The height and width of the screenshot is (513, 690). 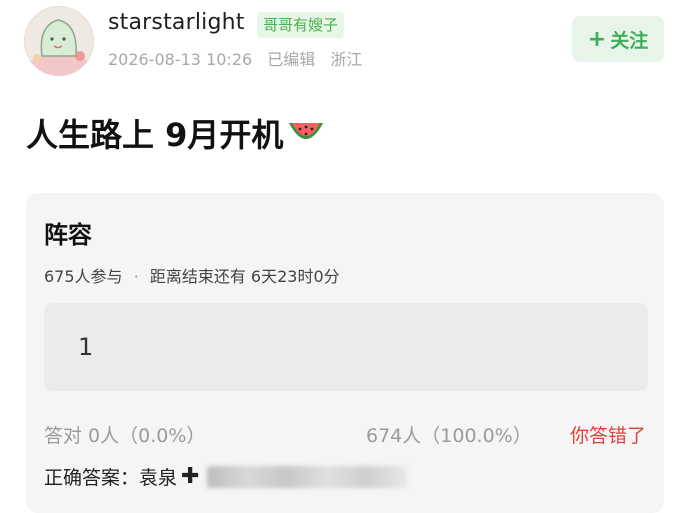 I want to click on poll-title: 阵容, so click(x=68, y=235).